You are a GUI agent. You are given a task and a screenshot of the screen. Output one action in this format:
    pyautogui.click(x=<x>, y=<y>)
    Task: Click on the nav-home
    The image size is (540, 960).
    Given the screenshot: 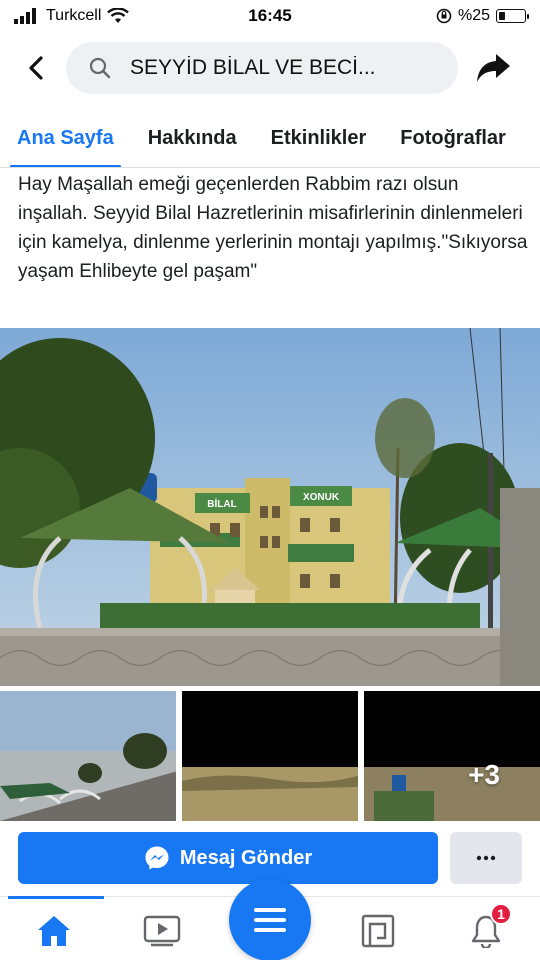 What is the action you would take?
    pyautogui.click(x=54, y=931)
    